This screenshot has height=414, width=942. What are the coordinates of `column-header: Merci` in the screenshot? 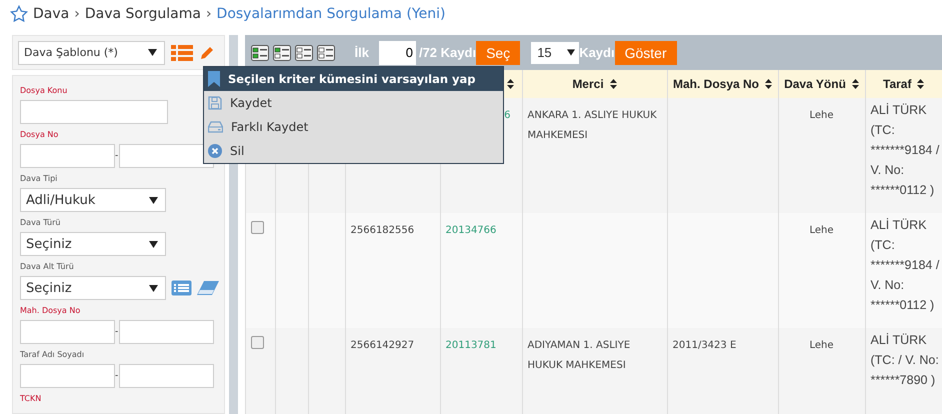 It's located at (594, 84).